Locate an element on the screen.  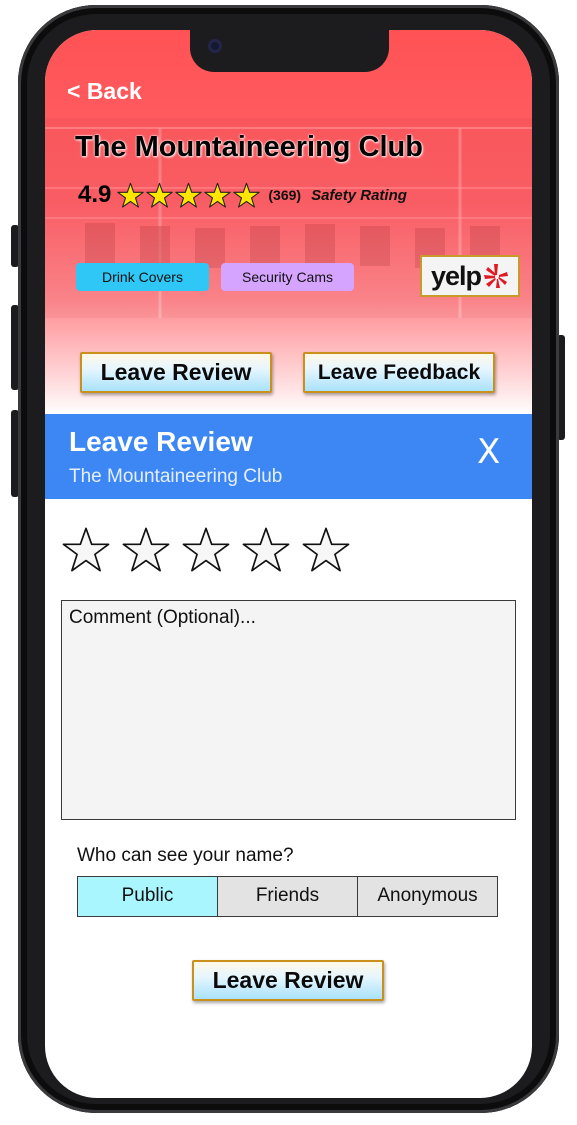
yelp-button: yelp is located at coordinates (470, 276).